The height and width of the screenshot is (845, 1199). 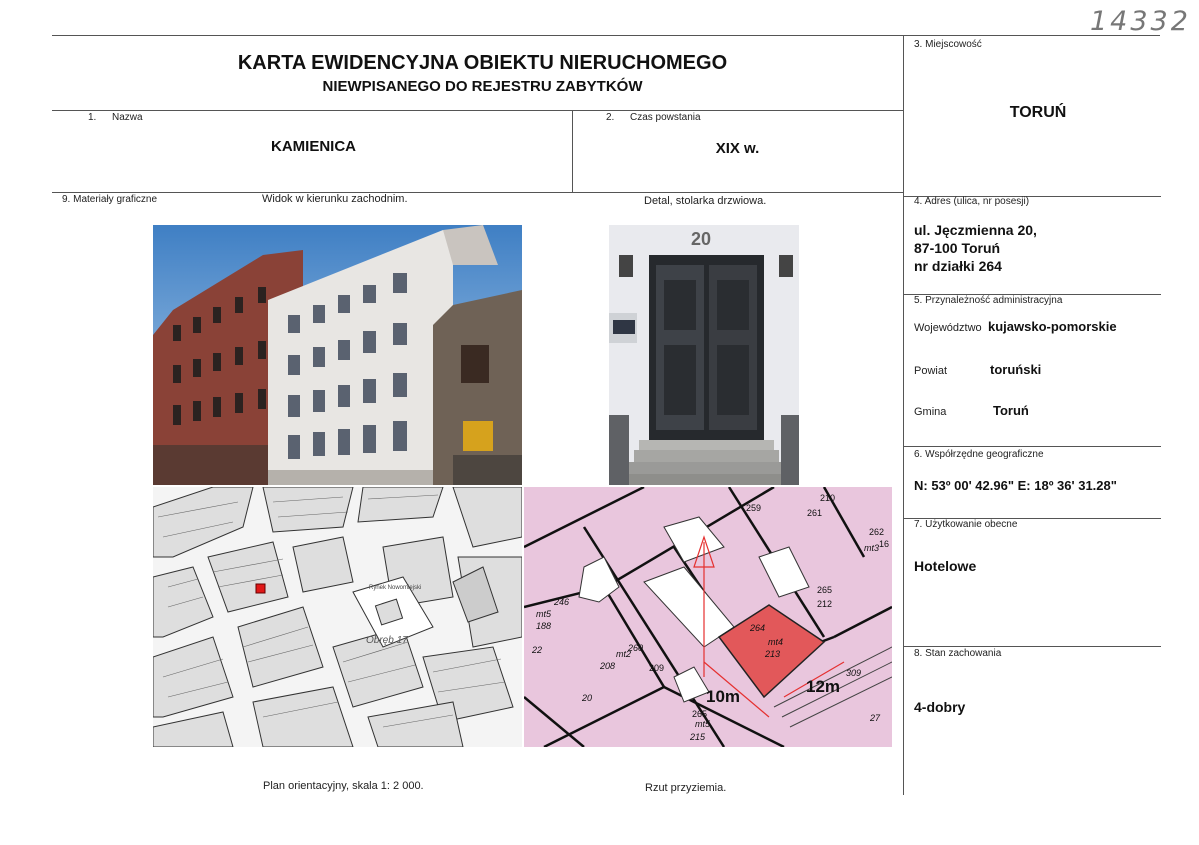 I want to click on map-label-213: 213, so click(x=773, y=654).